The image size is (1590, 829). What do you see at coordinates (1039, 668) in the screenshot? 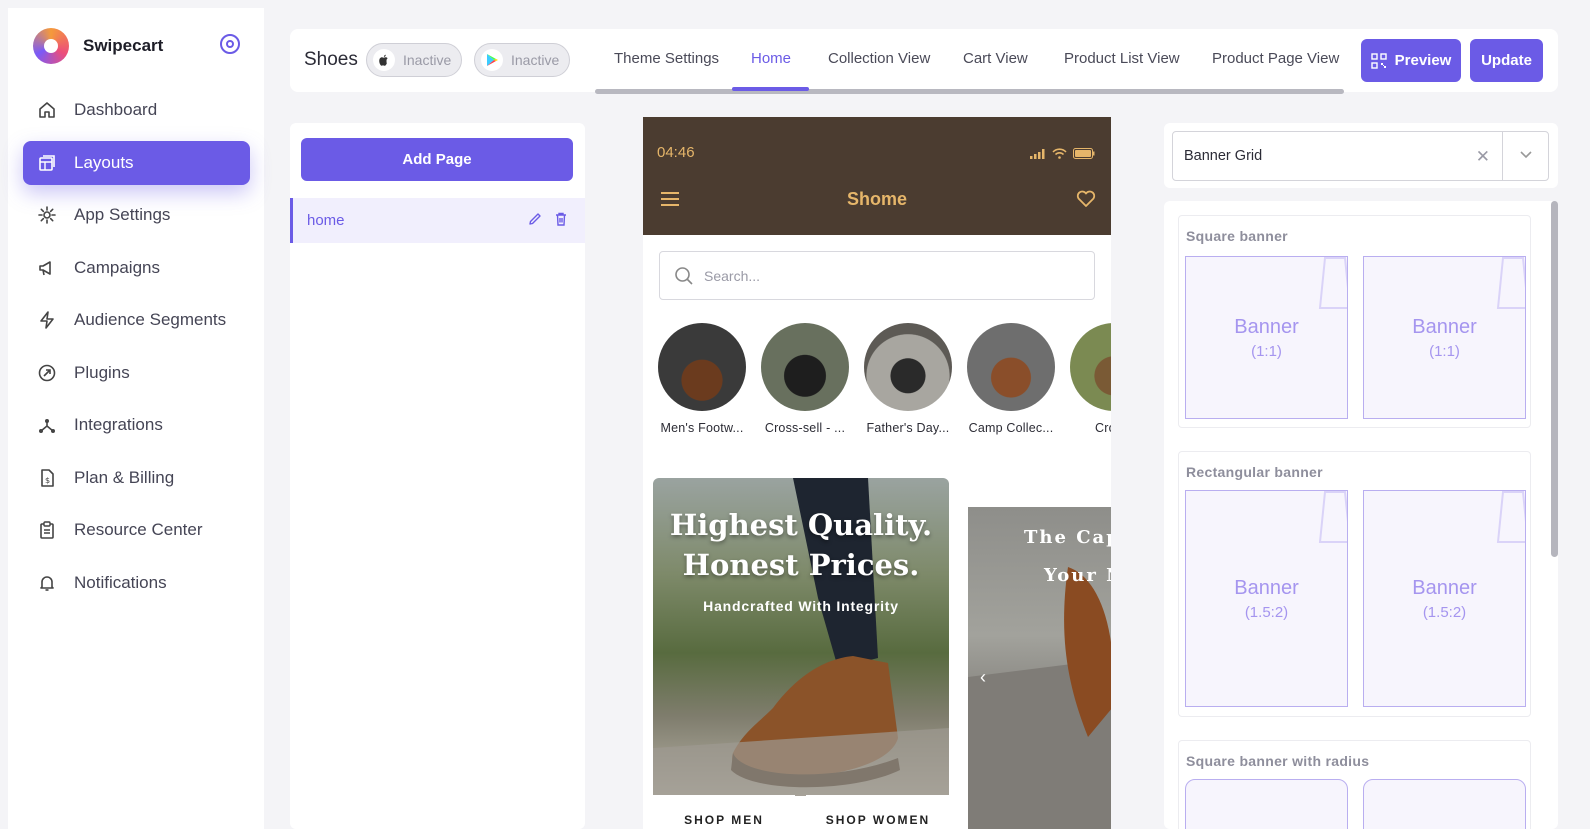
I see `secondary-banner: The Cap Your N ‹` at bounding box center [1039, 668].